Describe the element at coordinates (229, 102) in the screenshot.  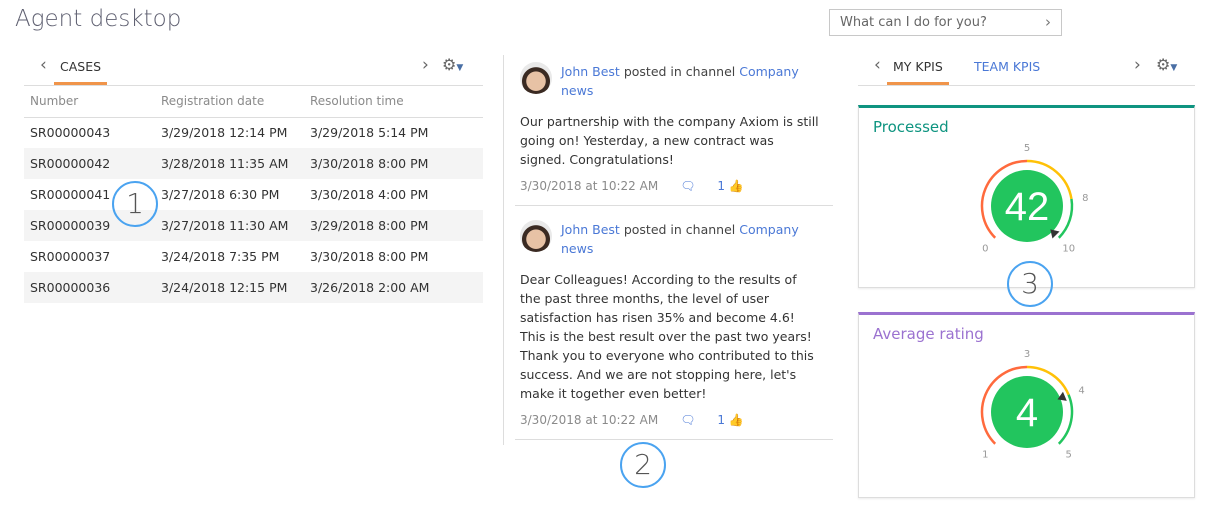
I see `column-header-registration-date: Registration date` at that location.